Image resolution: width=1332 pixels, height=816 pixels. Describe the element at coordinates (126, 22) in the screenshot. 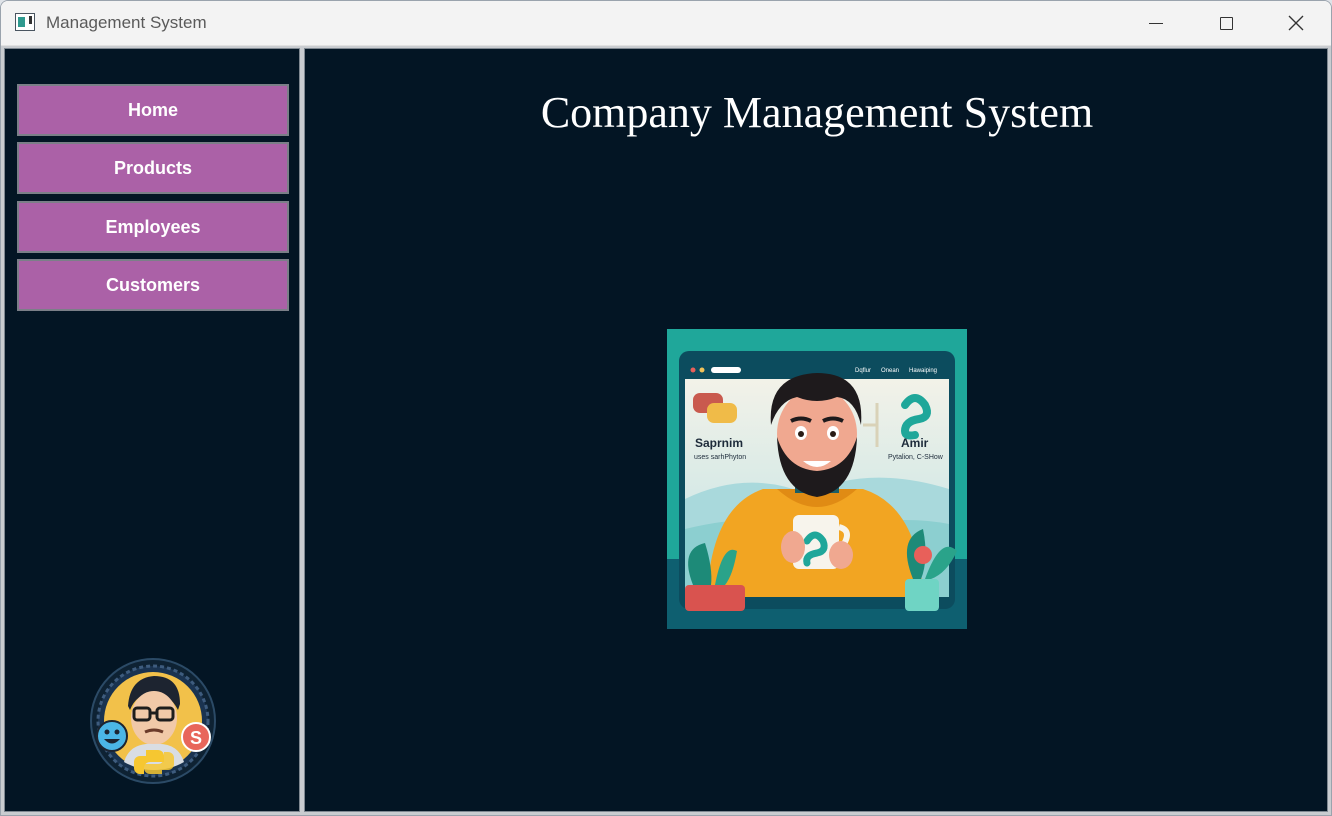

I see `window-title: Management System` at that location.